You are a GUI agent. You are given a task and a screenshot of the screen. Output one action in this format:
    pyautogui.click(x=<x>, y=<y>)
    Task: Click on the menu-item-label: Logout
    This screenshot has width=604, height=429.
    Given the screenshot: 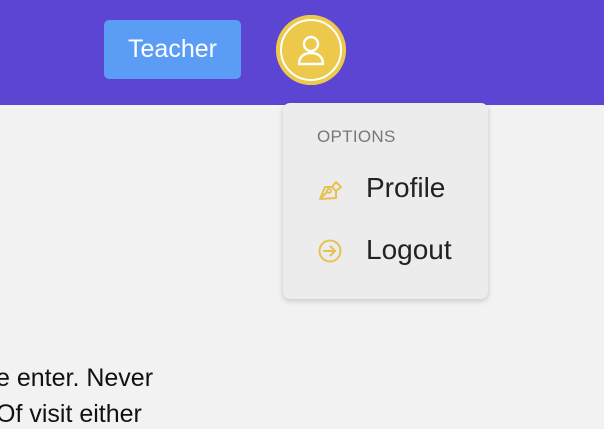 What is the action you would take?
    pyautogui.click(x=409, y=249)
    